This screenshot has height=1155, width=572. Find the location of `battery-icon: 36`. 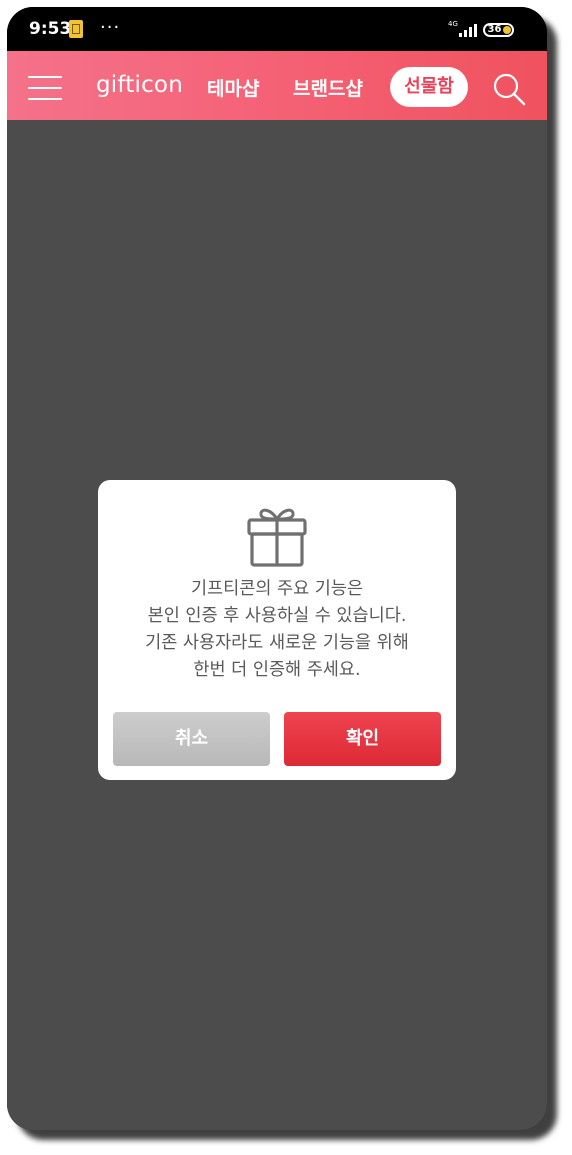

battery-icon: 36 is located at coordinates (498, 30).